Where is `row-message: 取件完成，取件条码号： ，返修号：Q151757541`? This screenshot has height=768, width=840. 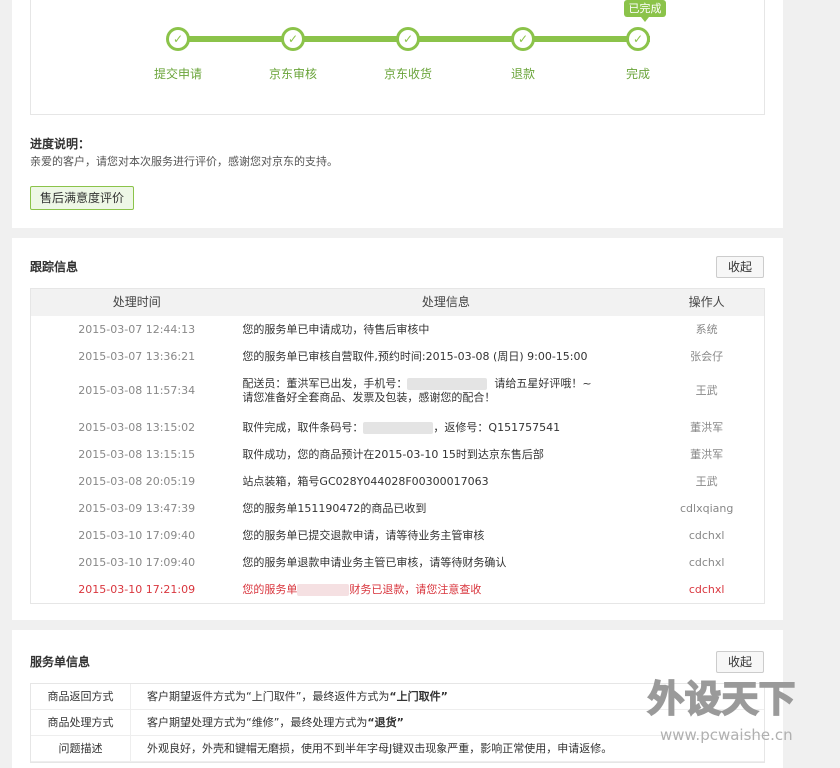
row-message: 取件完成，取件条码号： ，返修号：Q151757541 is located at coordinates (445, 427).